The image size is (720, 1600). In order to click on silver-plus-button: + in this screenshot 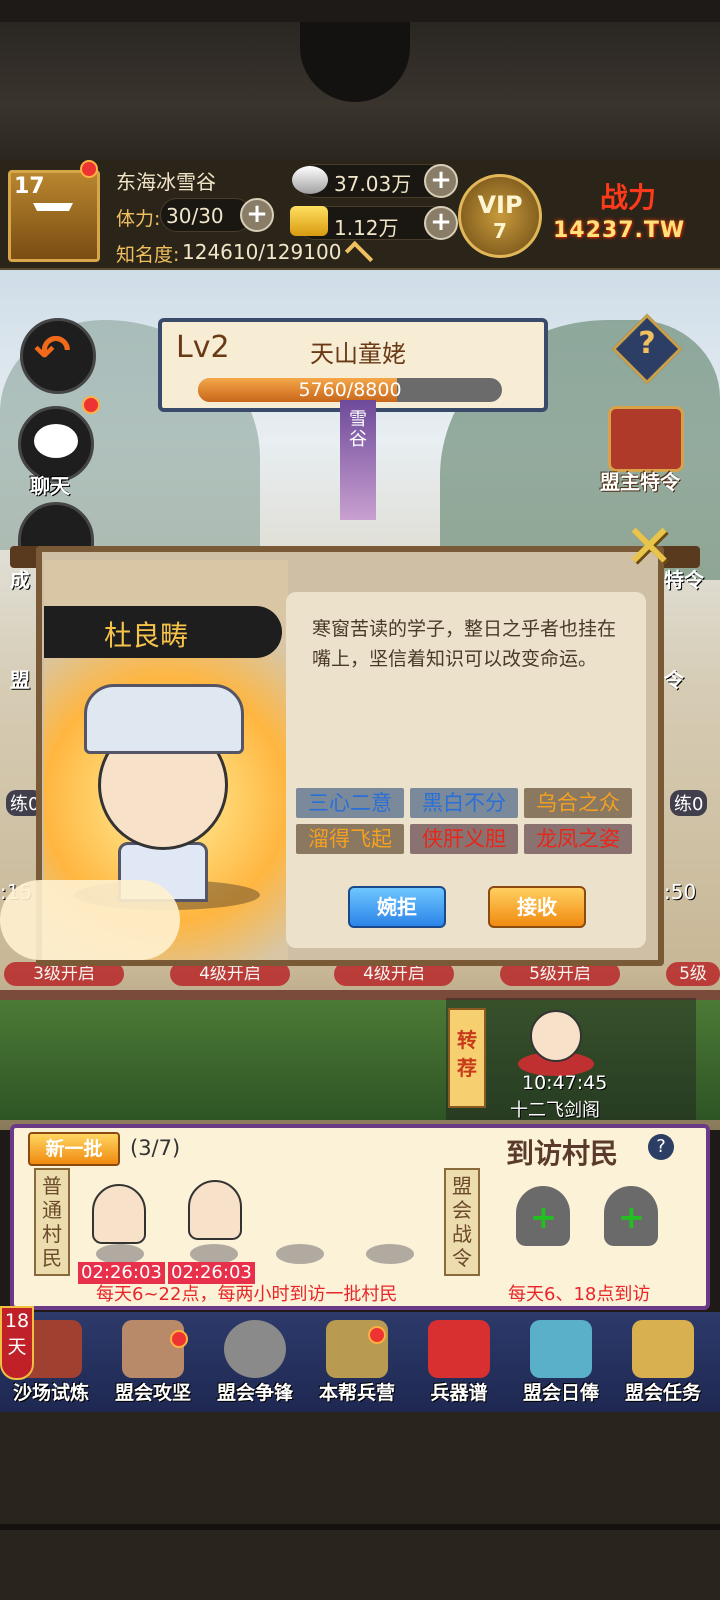, I will do `click(441, 181)`.